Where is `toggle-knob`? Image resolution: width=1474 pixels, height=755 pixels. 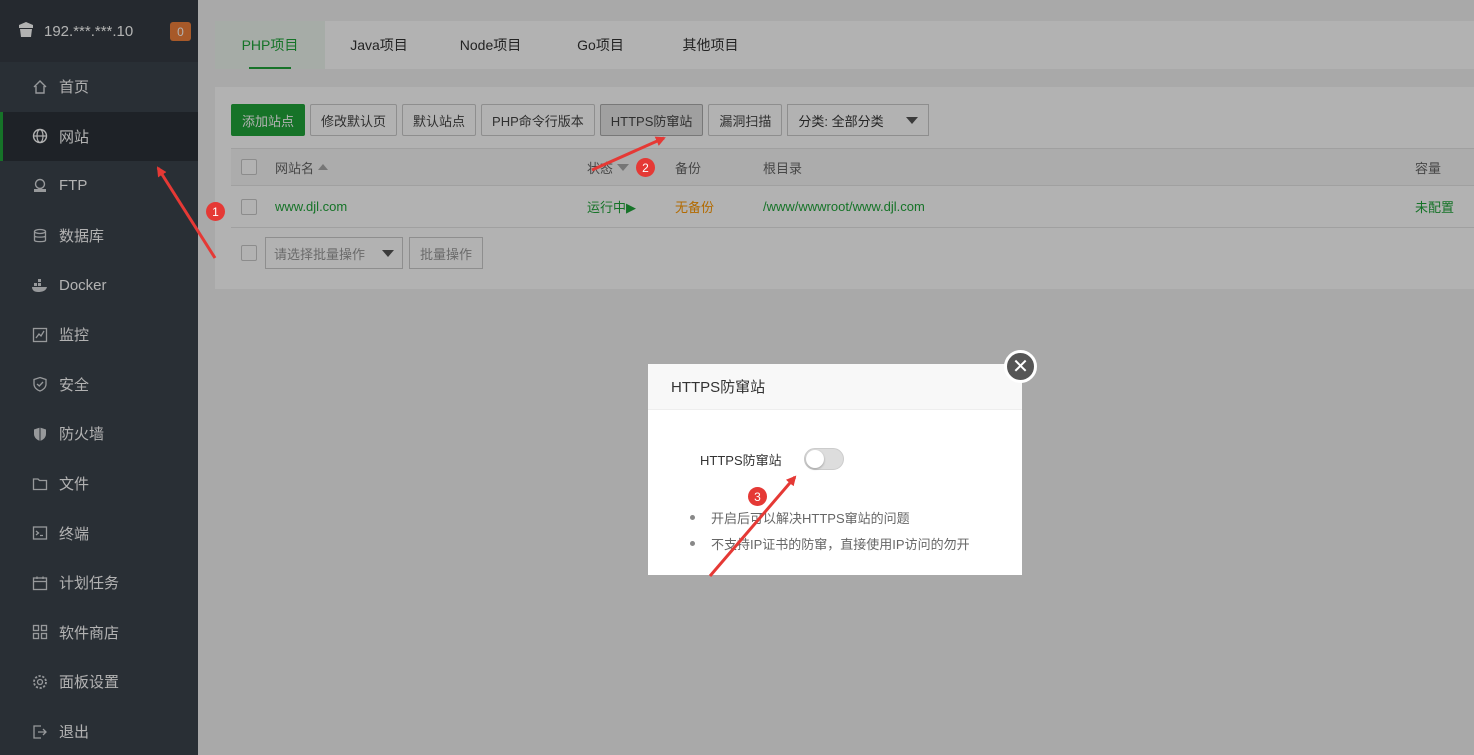
toggle-knob is located at coordinates (814, 459).